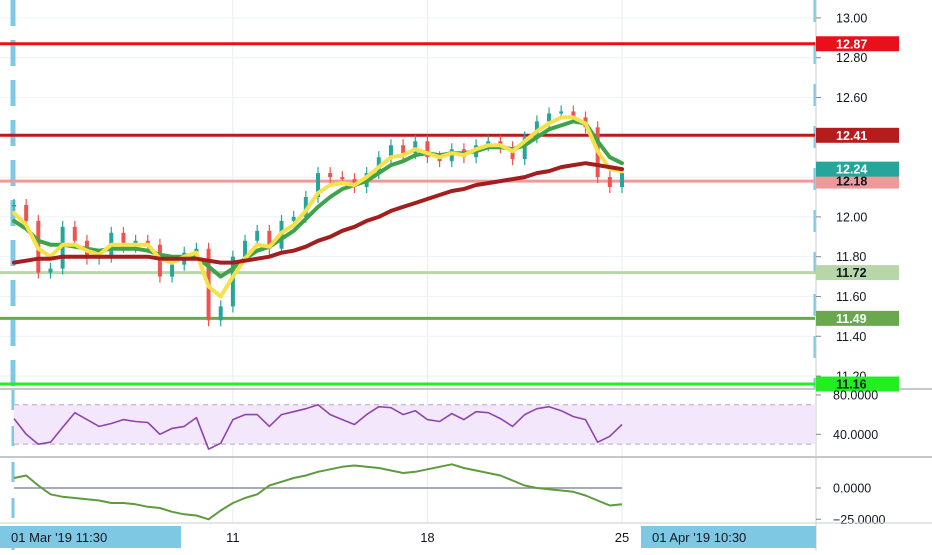 The image size is (932, 555). Describe the element at coordinates (851, 18) in the screenshot. I see `price-axis-tick-label: 13.00` at that location.